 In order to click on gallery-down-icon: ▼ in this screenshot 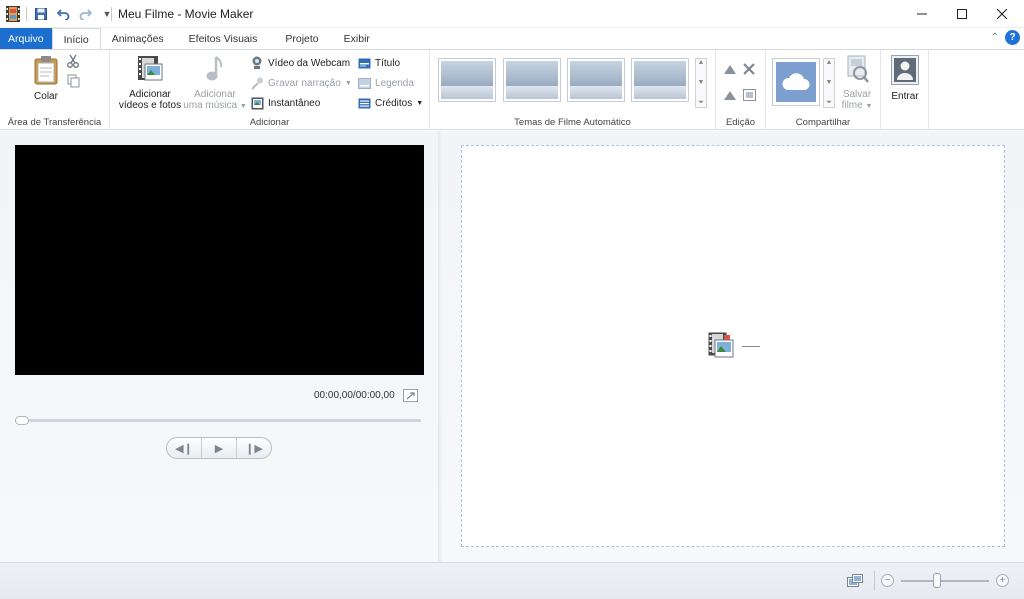, I will do `click(701, 82)`.